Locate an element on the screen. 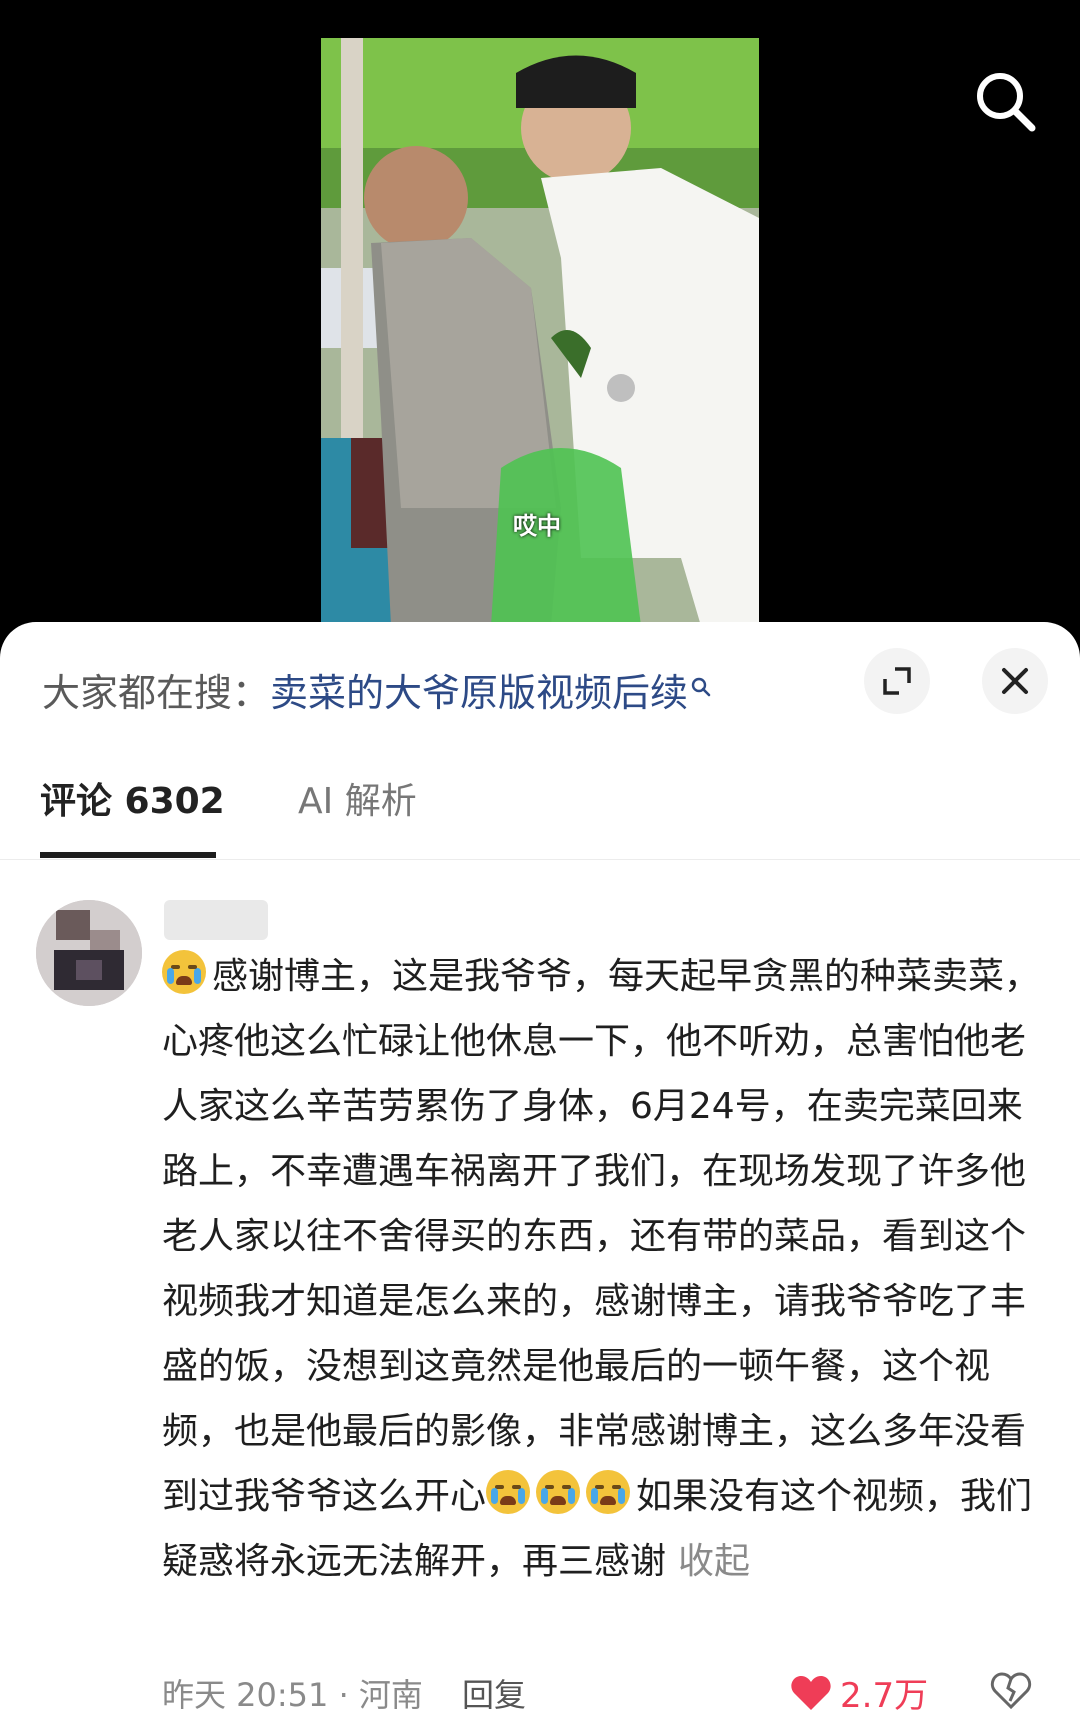 This screenshot has height=1734, width=1080. search-button is located at coordinates (1006, 102).